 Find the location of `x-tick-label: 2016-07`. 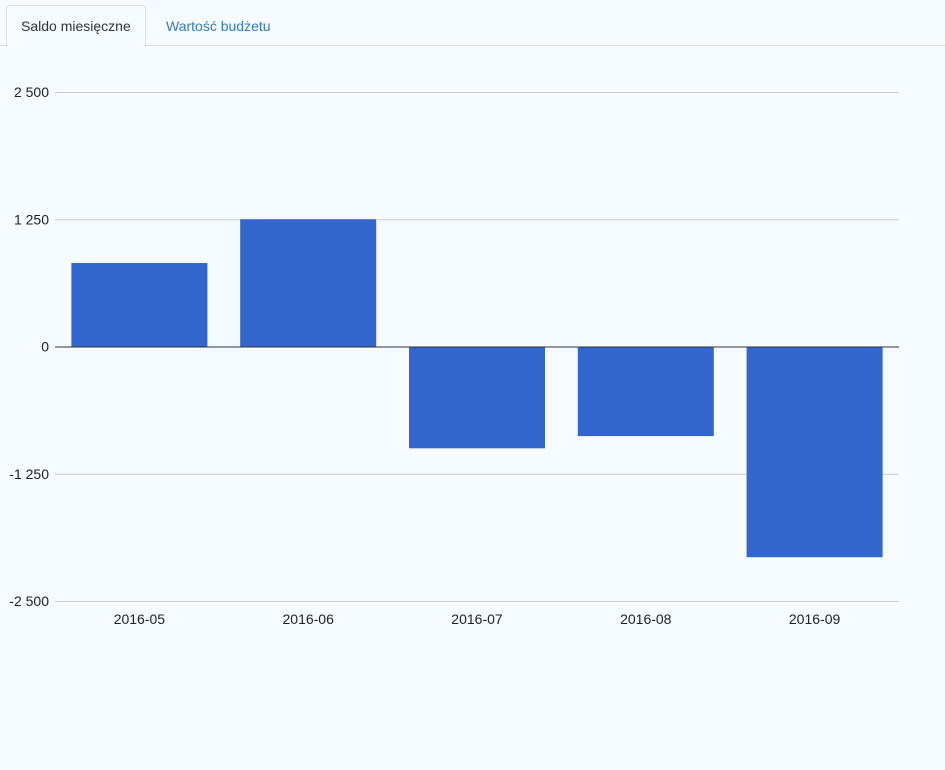

x-tick-label: 2016-07 is located at coordinates (477, 619).